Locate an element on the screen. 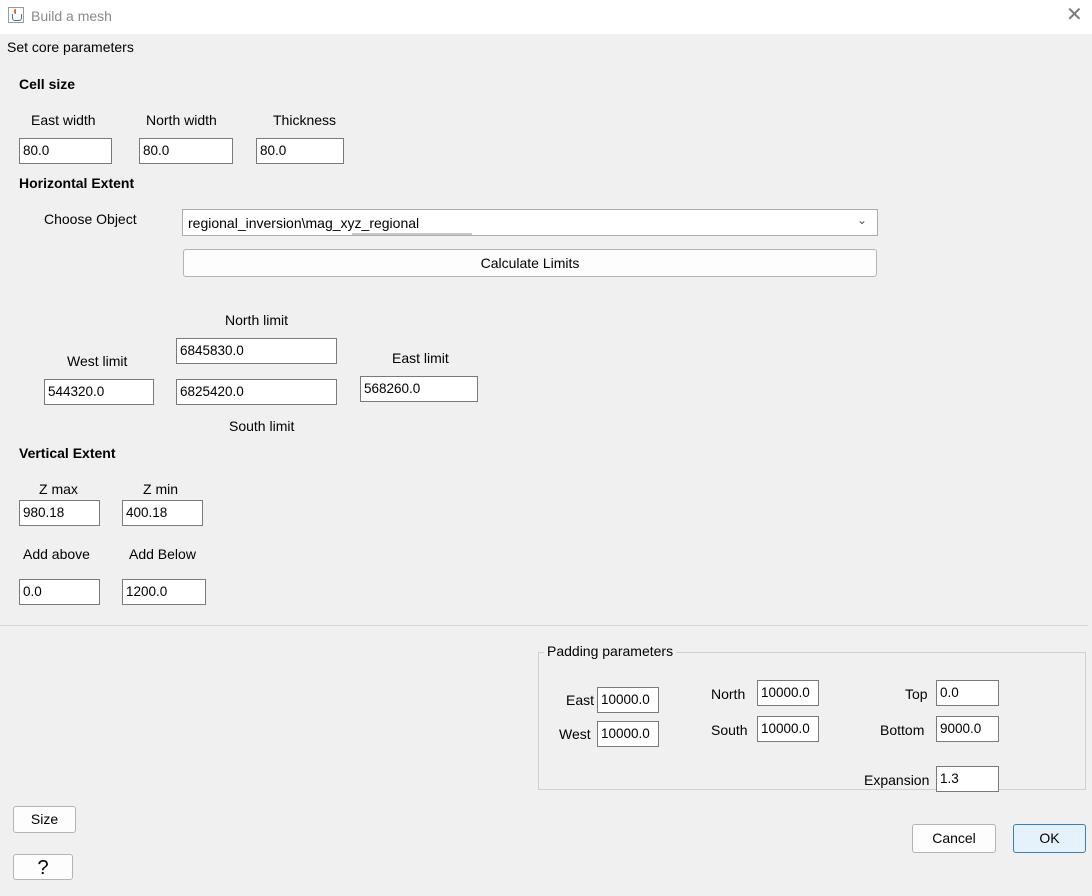  padding-north-label: North is located at coordinates (728, 694).